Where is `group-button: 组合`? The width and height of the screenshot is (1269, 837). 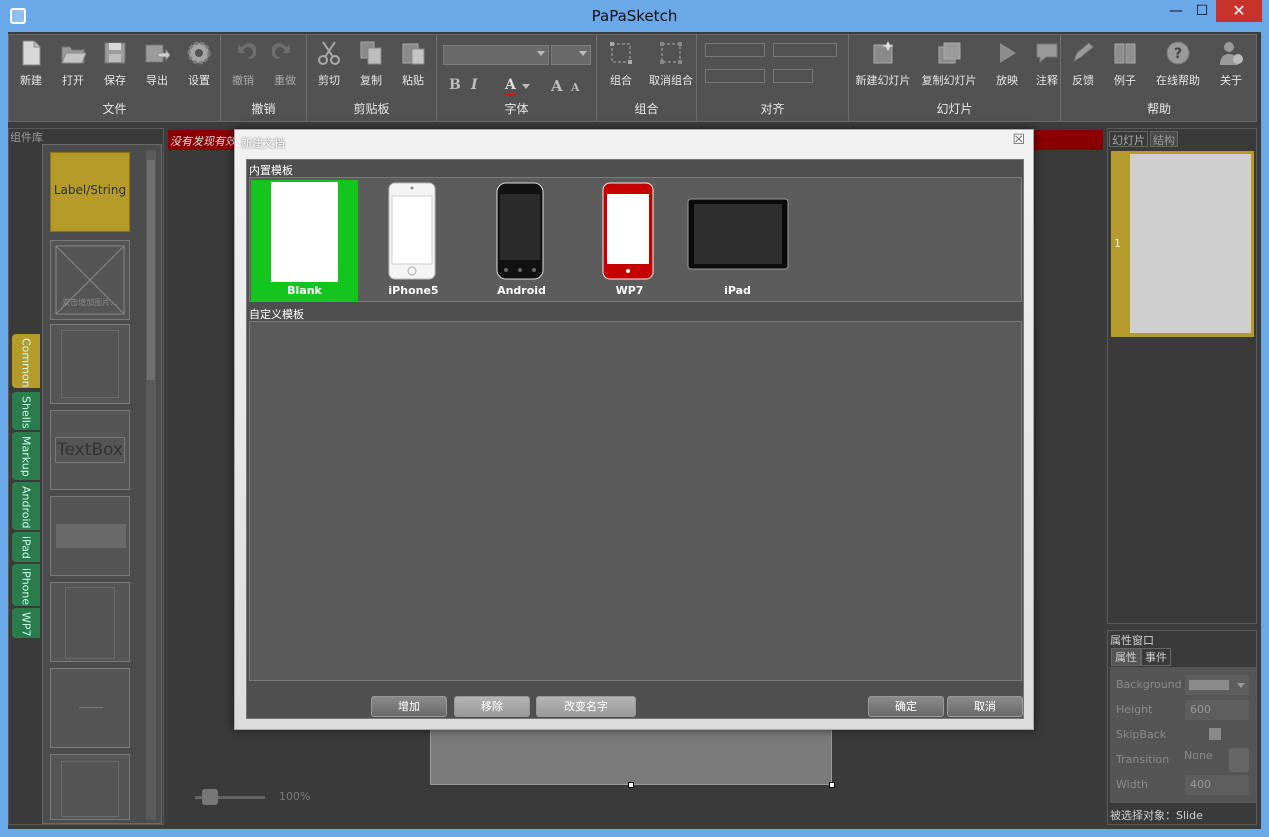 group-button: 组合 is located at coordinates (621, 63).